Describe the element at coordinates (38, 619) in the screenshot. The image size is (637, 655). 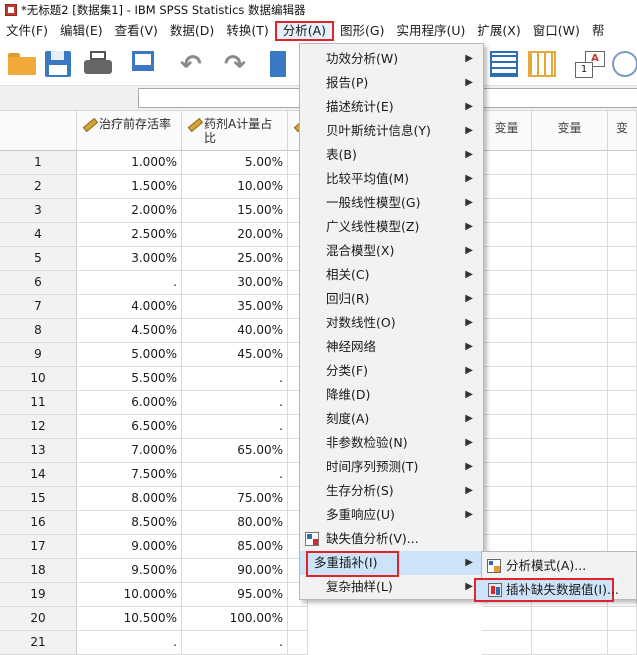
I see `row-number: 20` at that location.